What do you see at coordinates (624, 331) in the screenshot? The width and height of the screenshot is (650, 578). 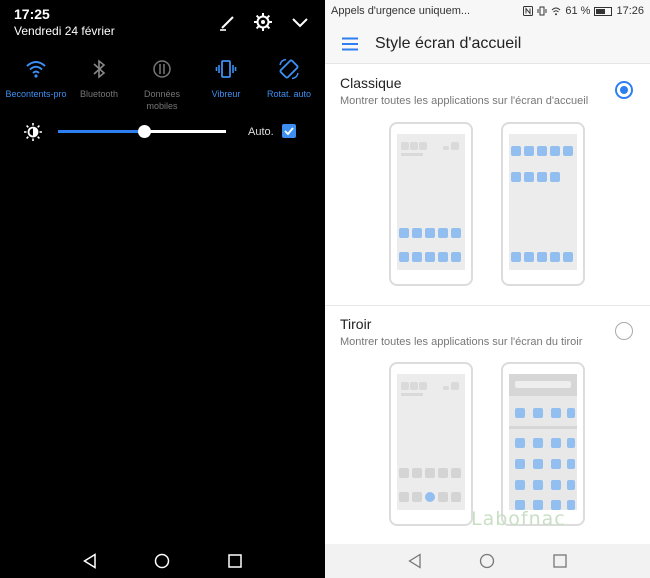 I see `radio-tiroir` at bounding box center [624, 331].